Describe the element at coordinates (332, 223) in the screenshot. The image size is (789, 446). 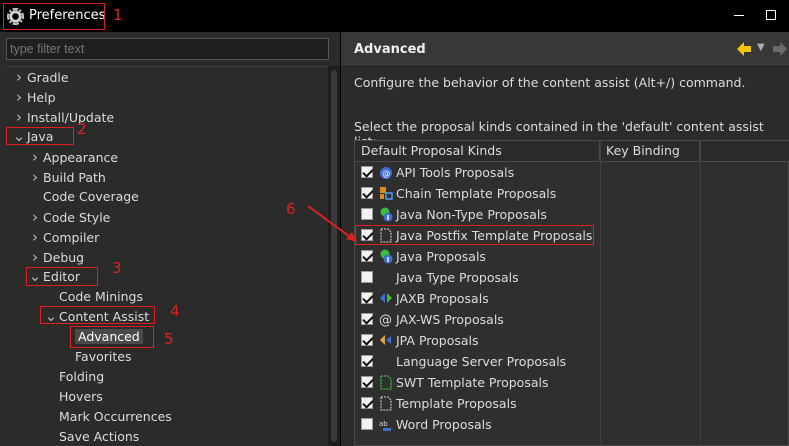
I see `annotation-arrow-icon` at that location.